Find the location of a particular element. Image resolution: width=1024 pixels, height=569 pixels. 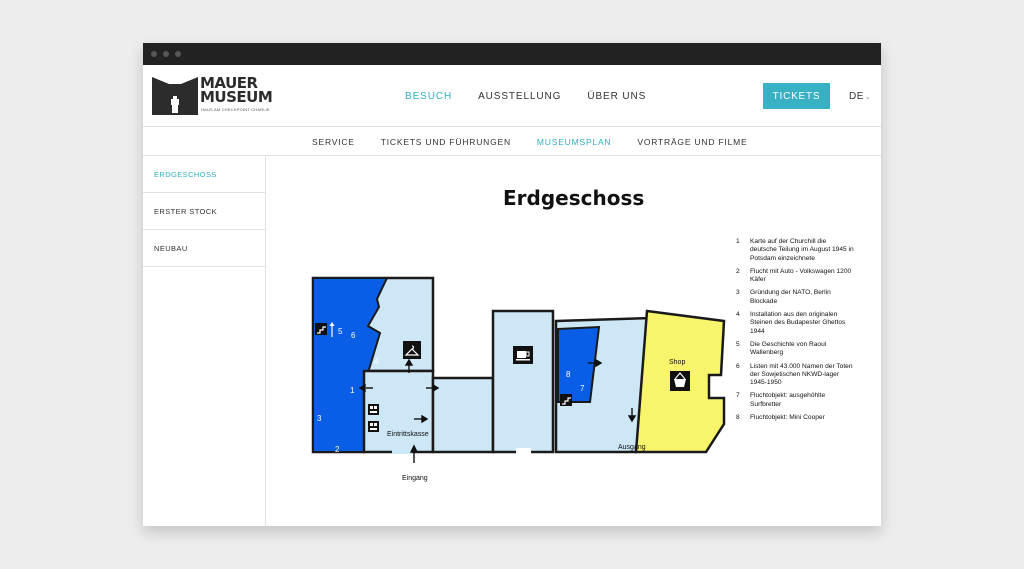

page-title: Erdgeschoss is located at coordinates (574, 198).